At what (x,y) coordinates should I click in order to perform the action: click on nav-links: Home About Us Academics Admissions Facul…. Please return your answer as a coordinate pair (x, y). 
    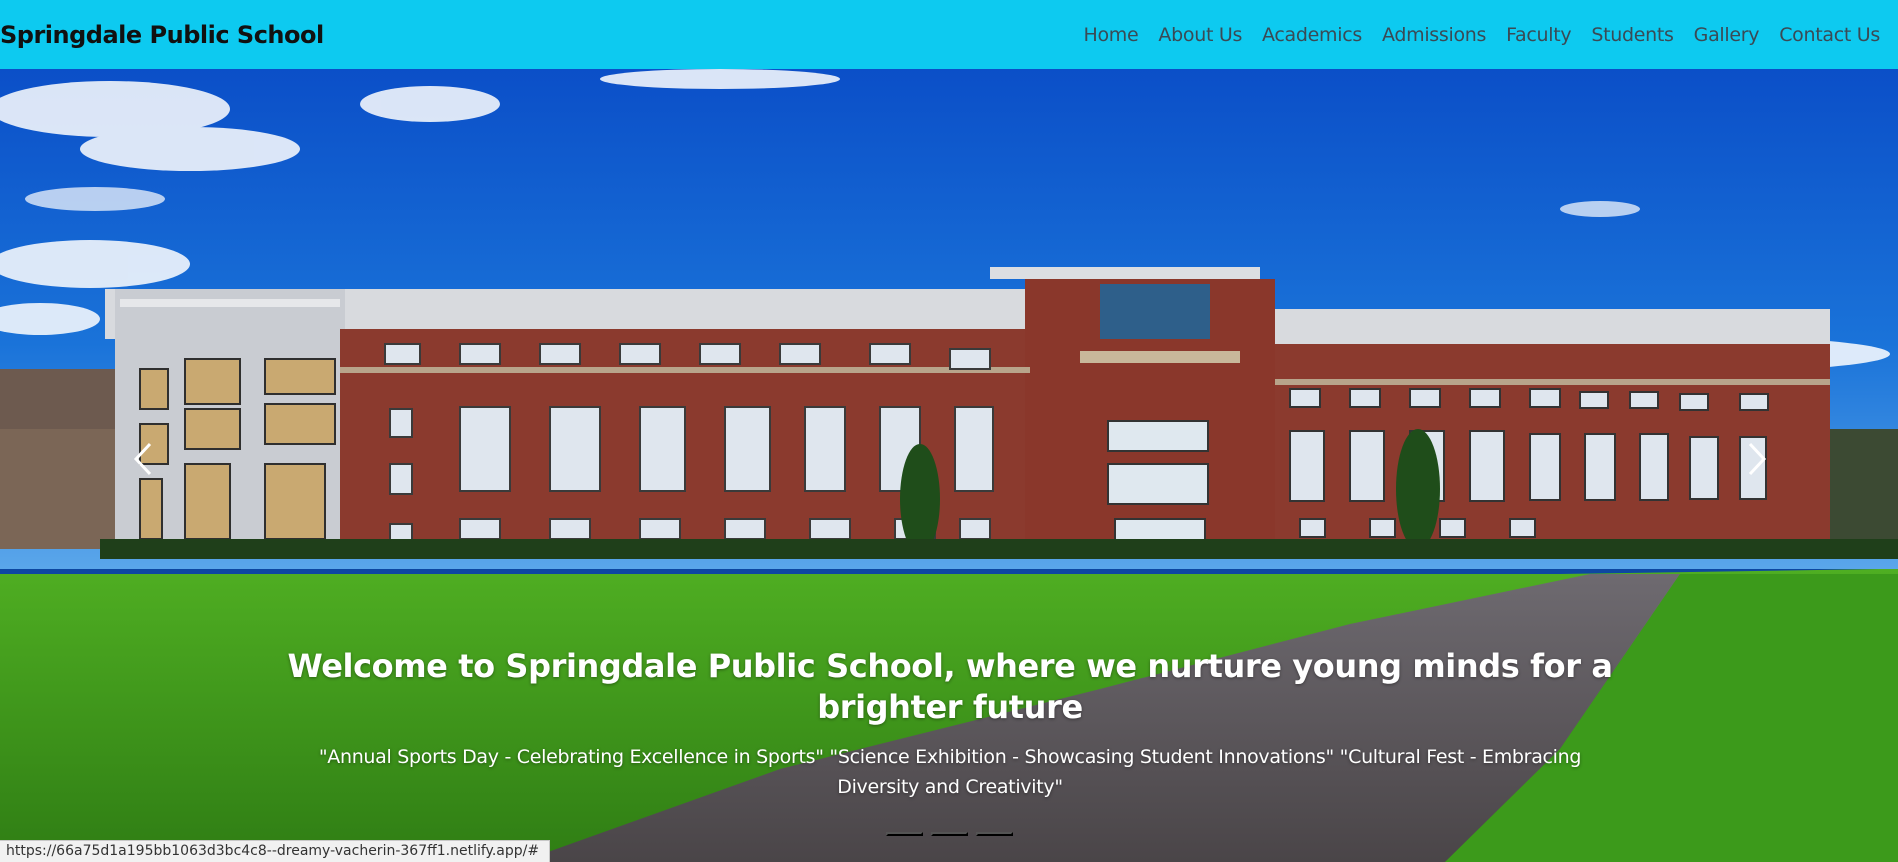
    Looking at the image, I should click on (1482, 35).